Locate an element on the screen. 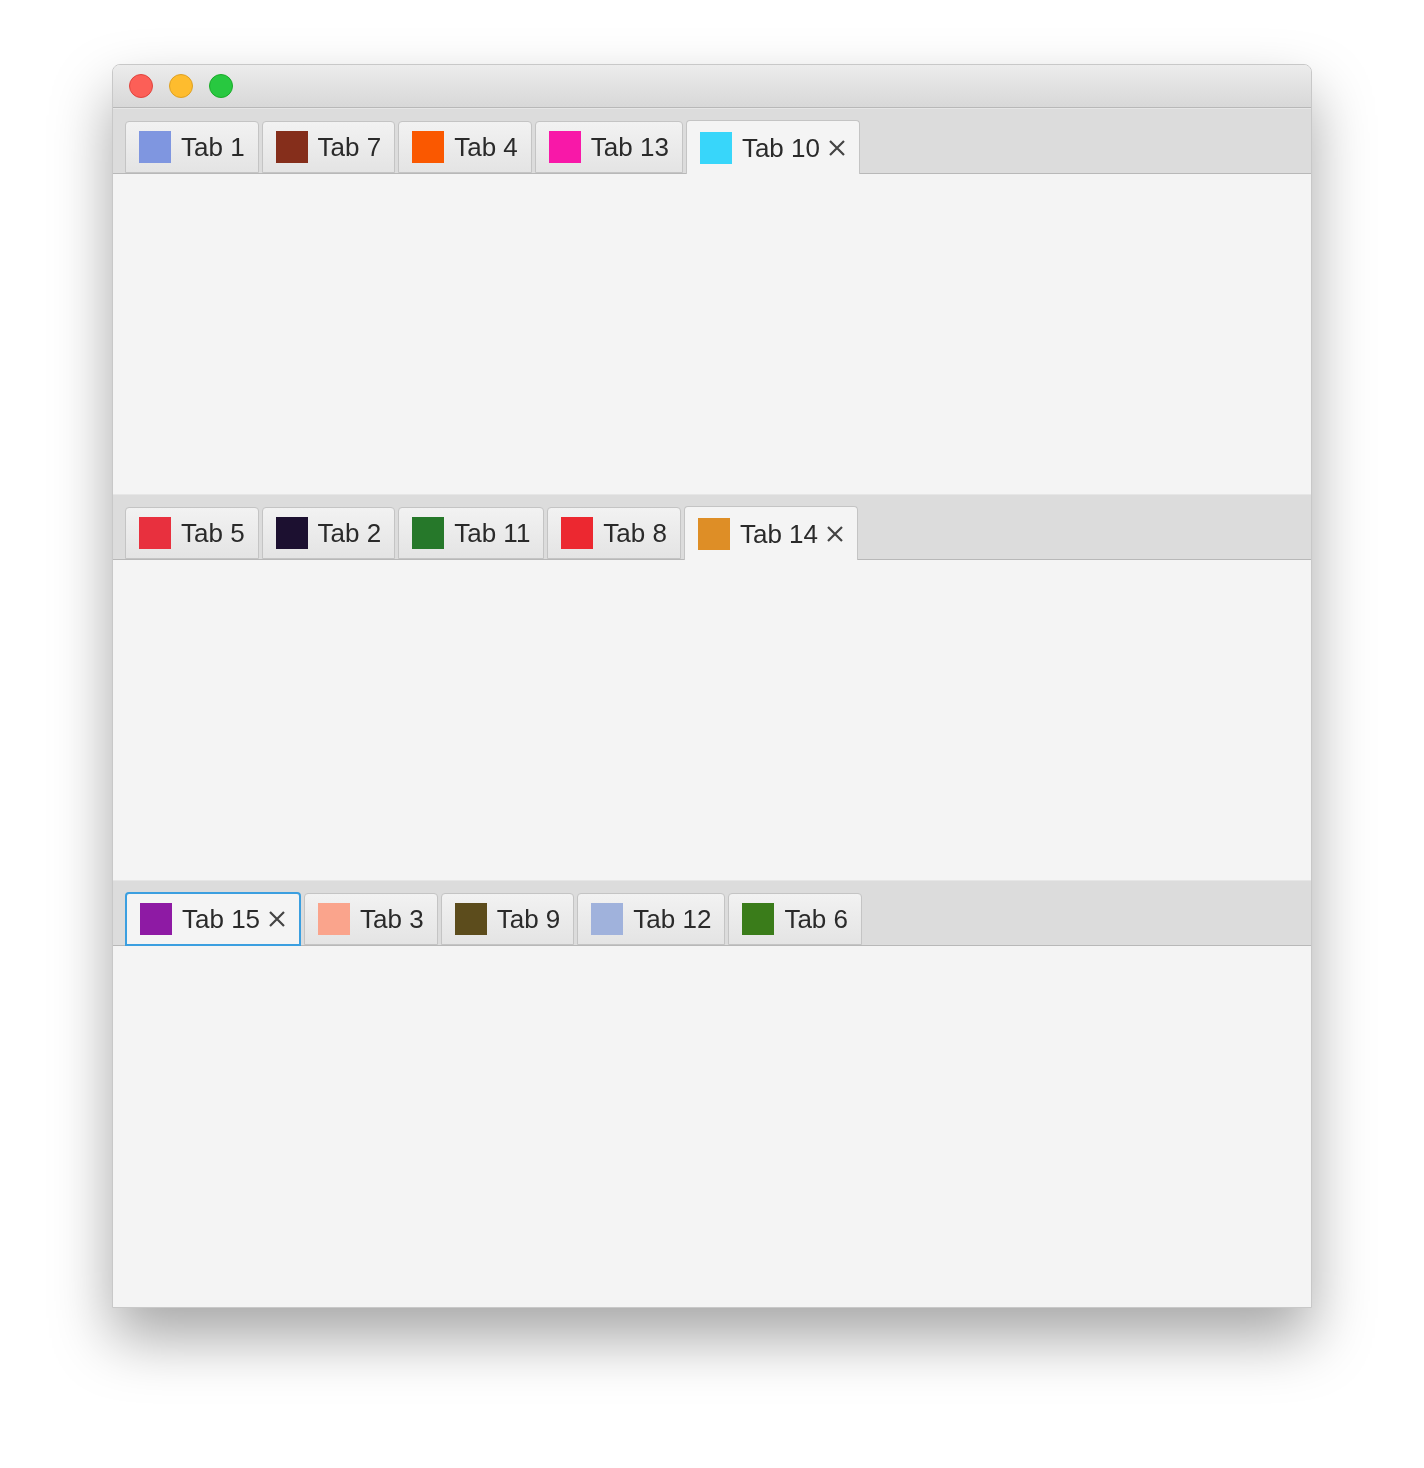 This screenshot has height=1468, width=1424. tab: Tab 14 is located at coordinates (771, 533).